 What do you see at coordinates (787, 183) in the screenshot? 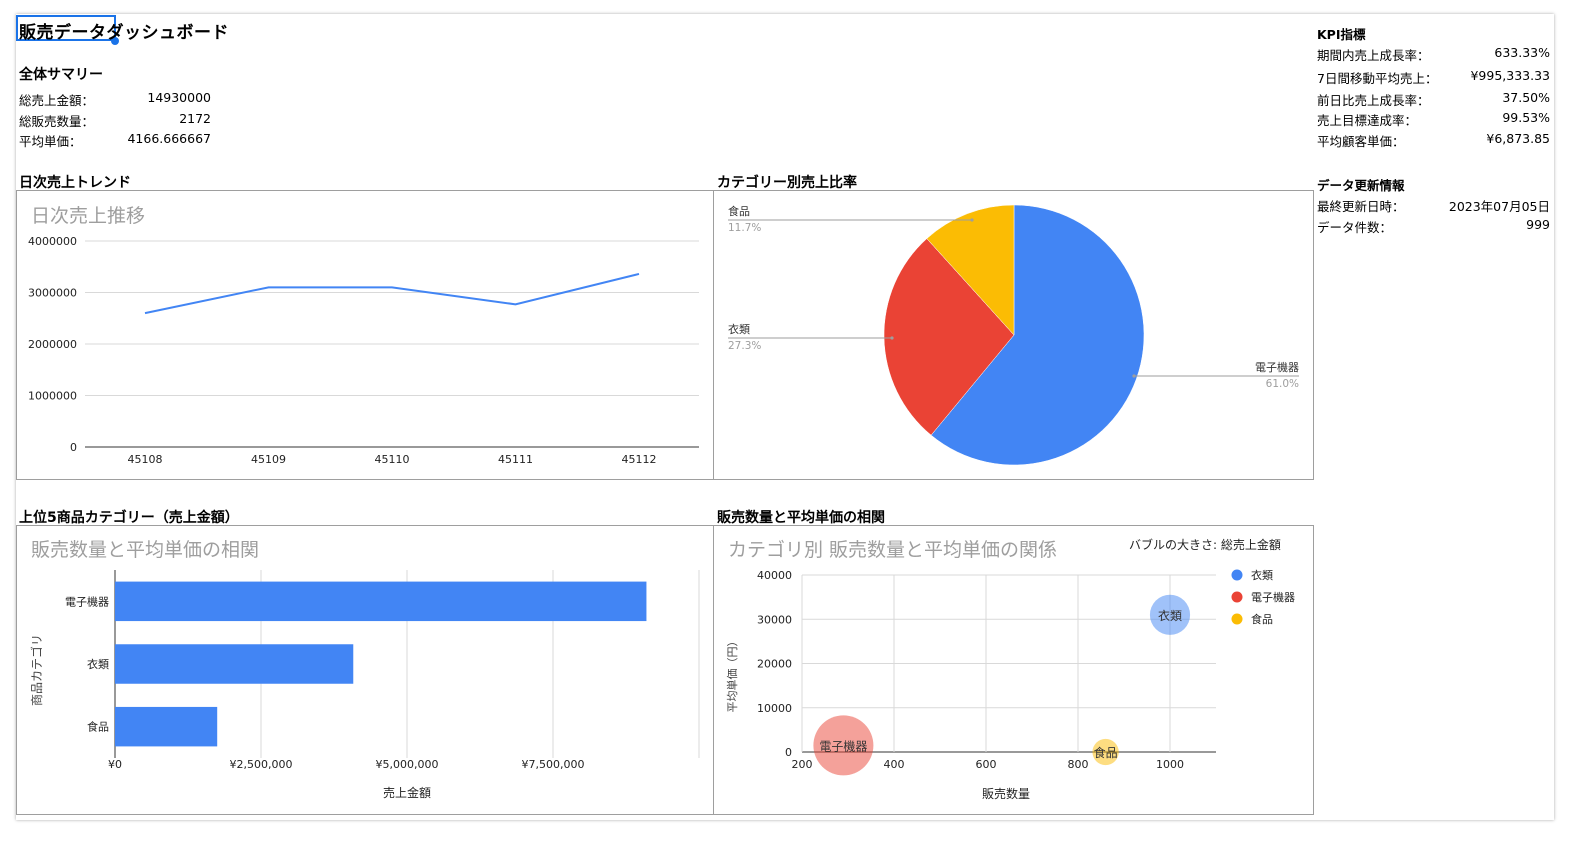
I see `section-heading-category: カテゴリー別売上比率` at bounding box center [787, 183].